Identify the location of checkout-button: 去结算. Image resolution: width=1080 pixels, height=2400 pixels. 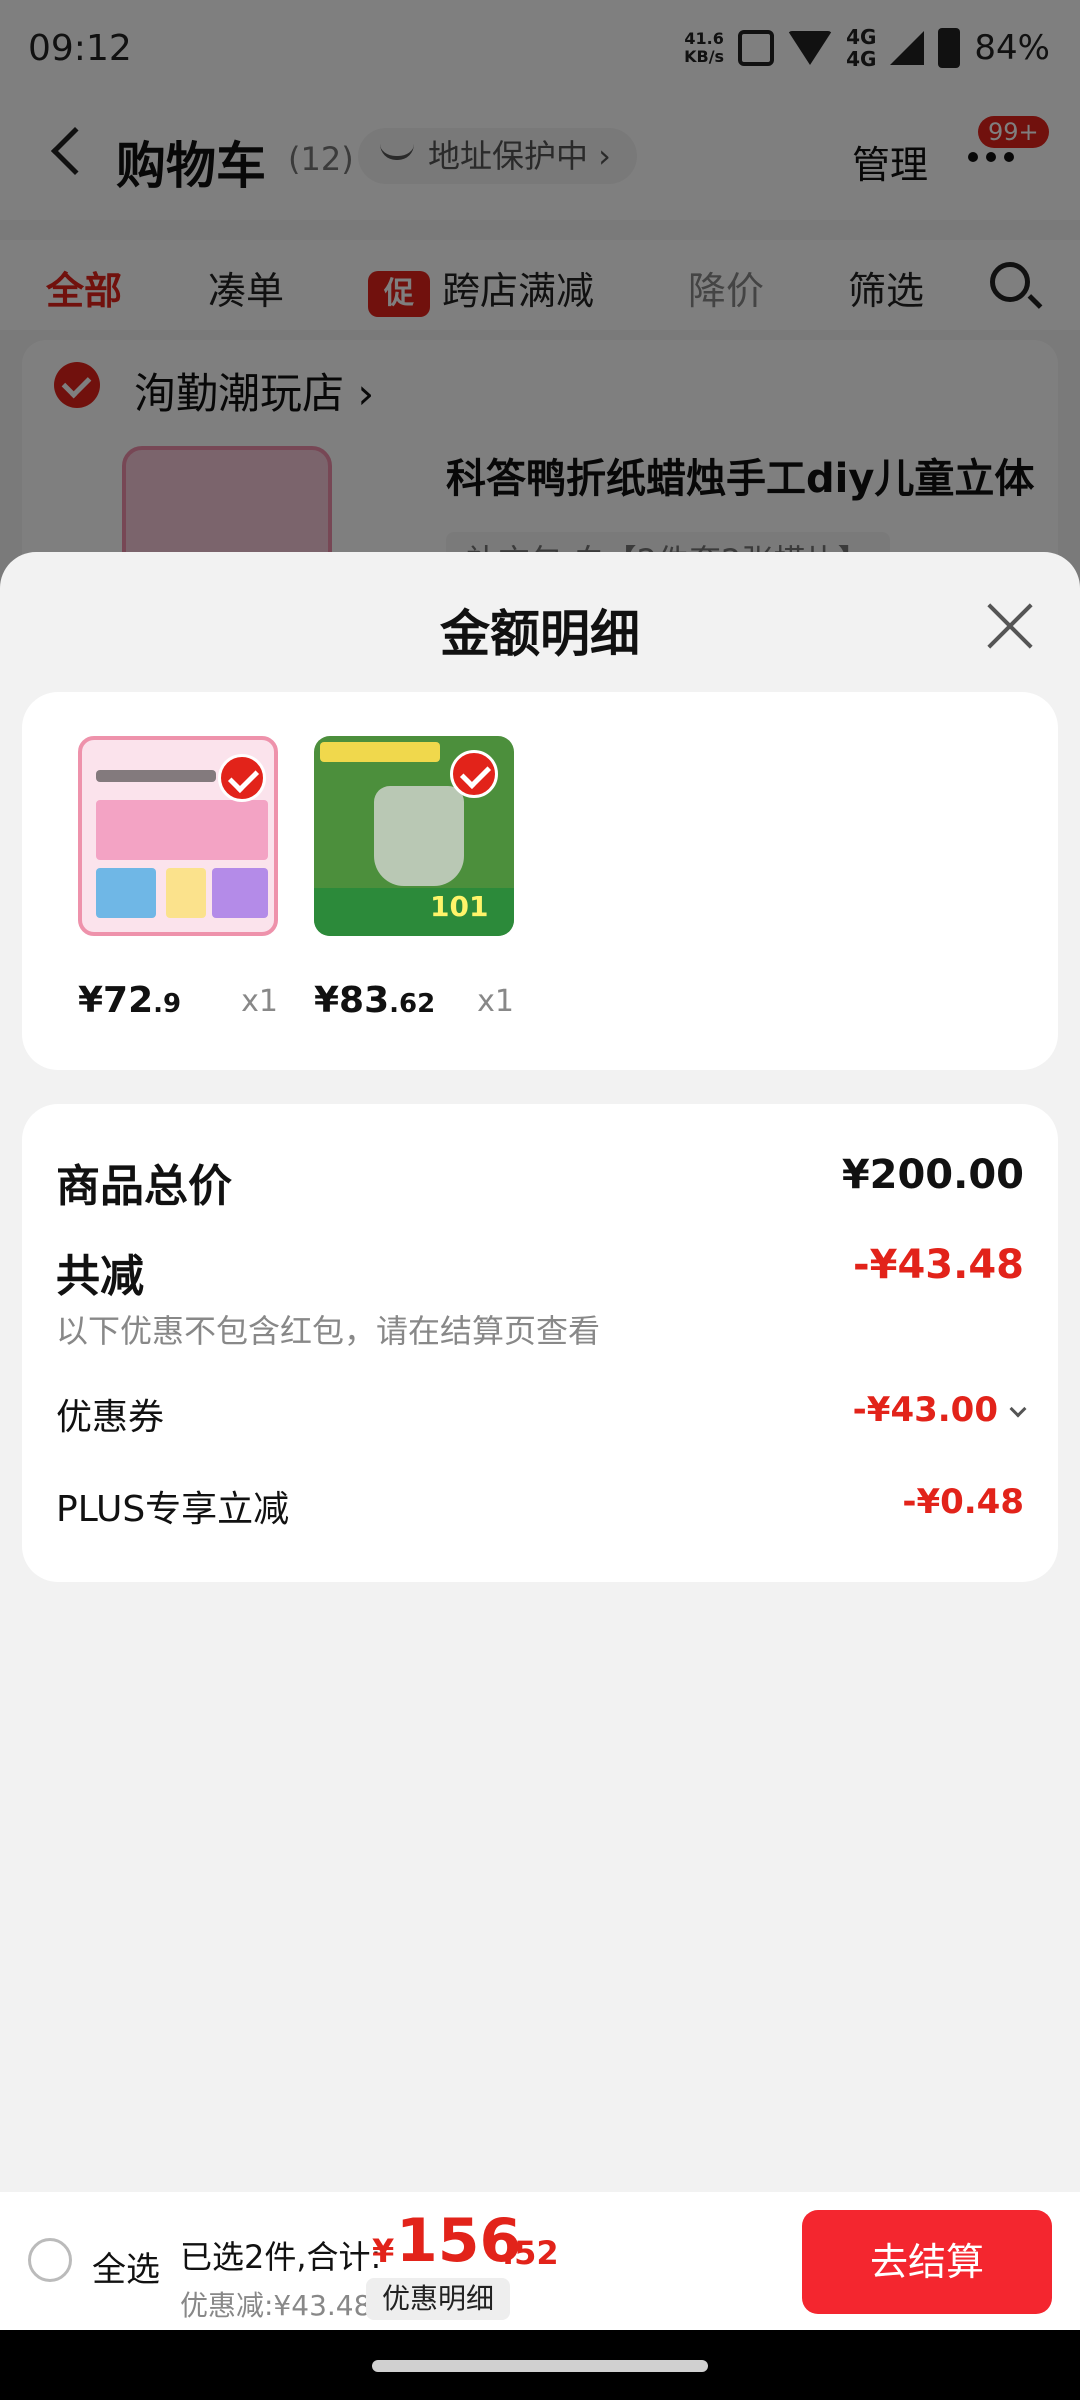
(927, 2262).